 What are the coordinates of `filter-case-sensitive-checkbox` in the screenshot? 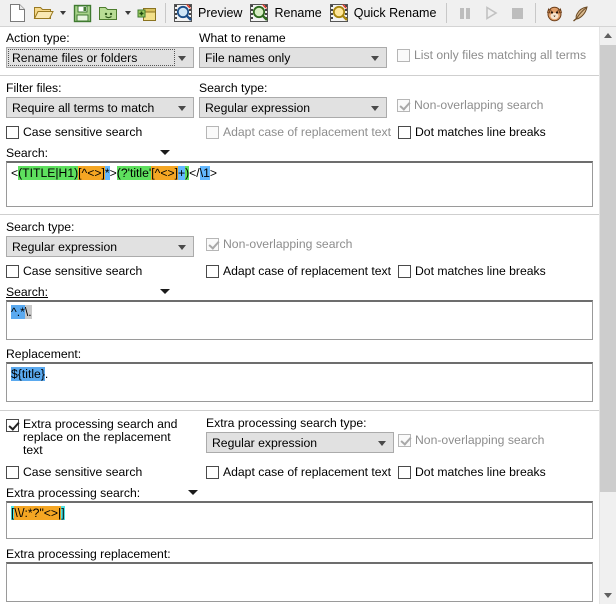 It's located at (12, 132).